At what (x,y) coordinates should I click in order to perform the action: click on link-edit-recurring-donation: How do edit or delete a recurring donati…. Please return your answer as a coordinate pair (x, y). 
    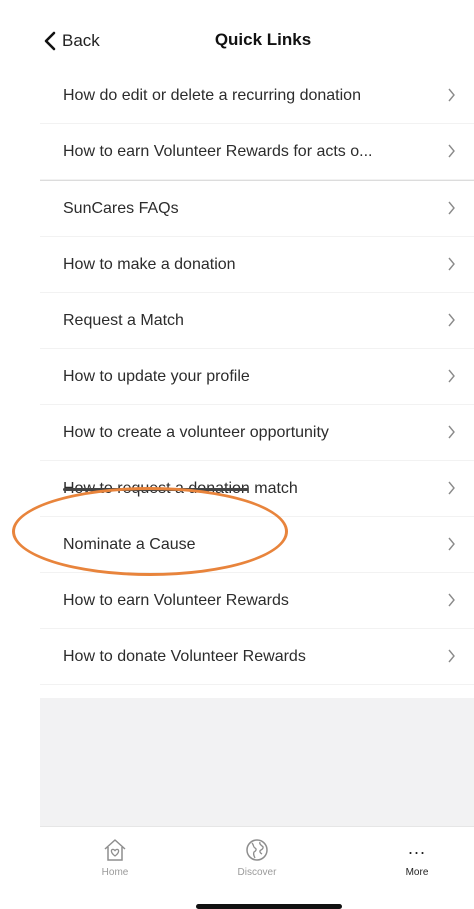
    Looking at the image, I should click on (257, 96).